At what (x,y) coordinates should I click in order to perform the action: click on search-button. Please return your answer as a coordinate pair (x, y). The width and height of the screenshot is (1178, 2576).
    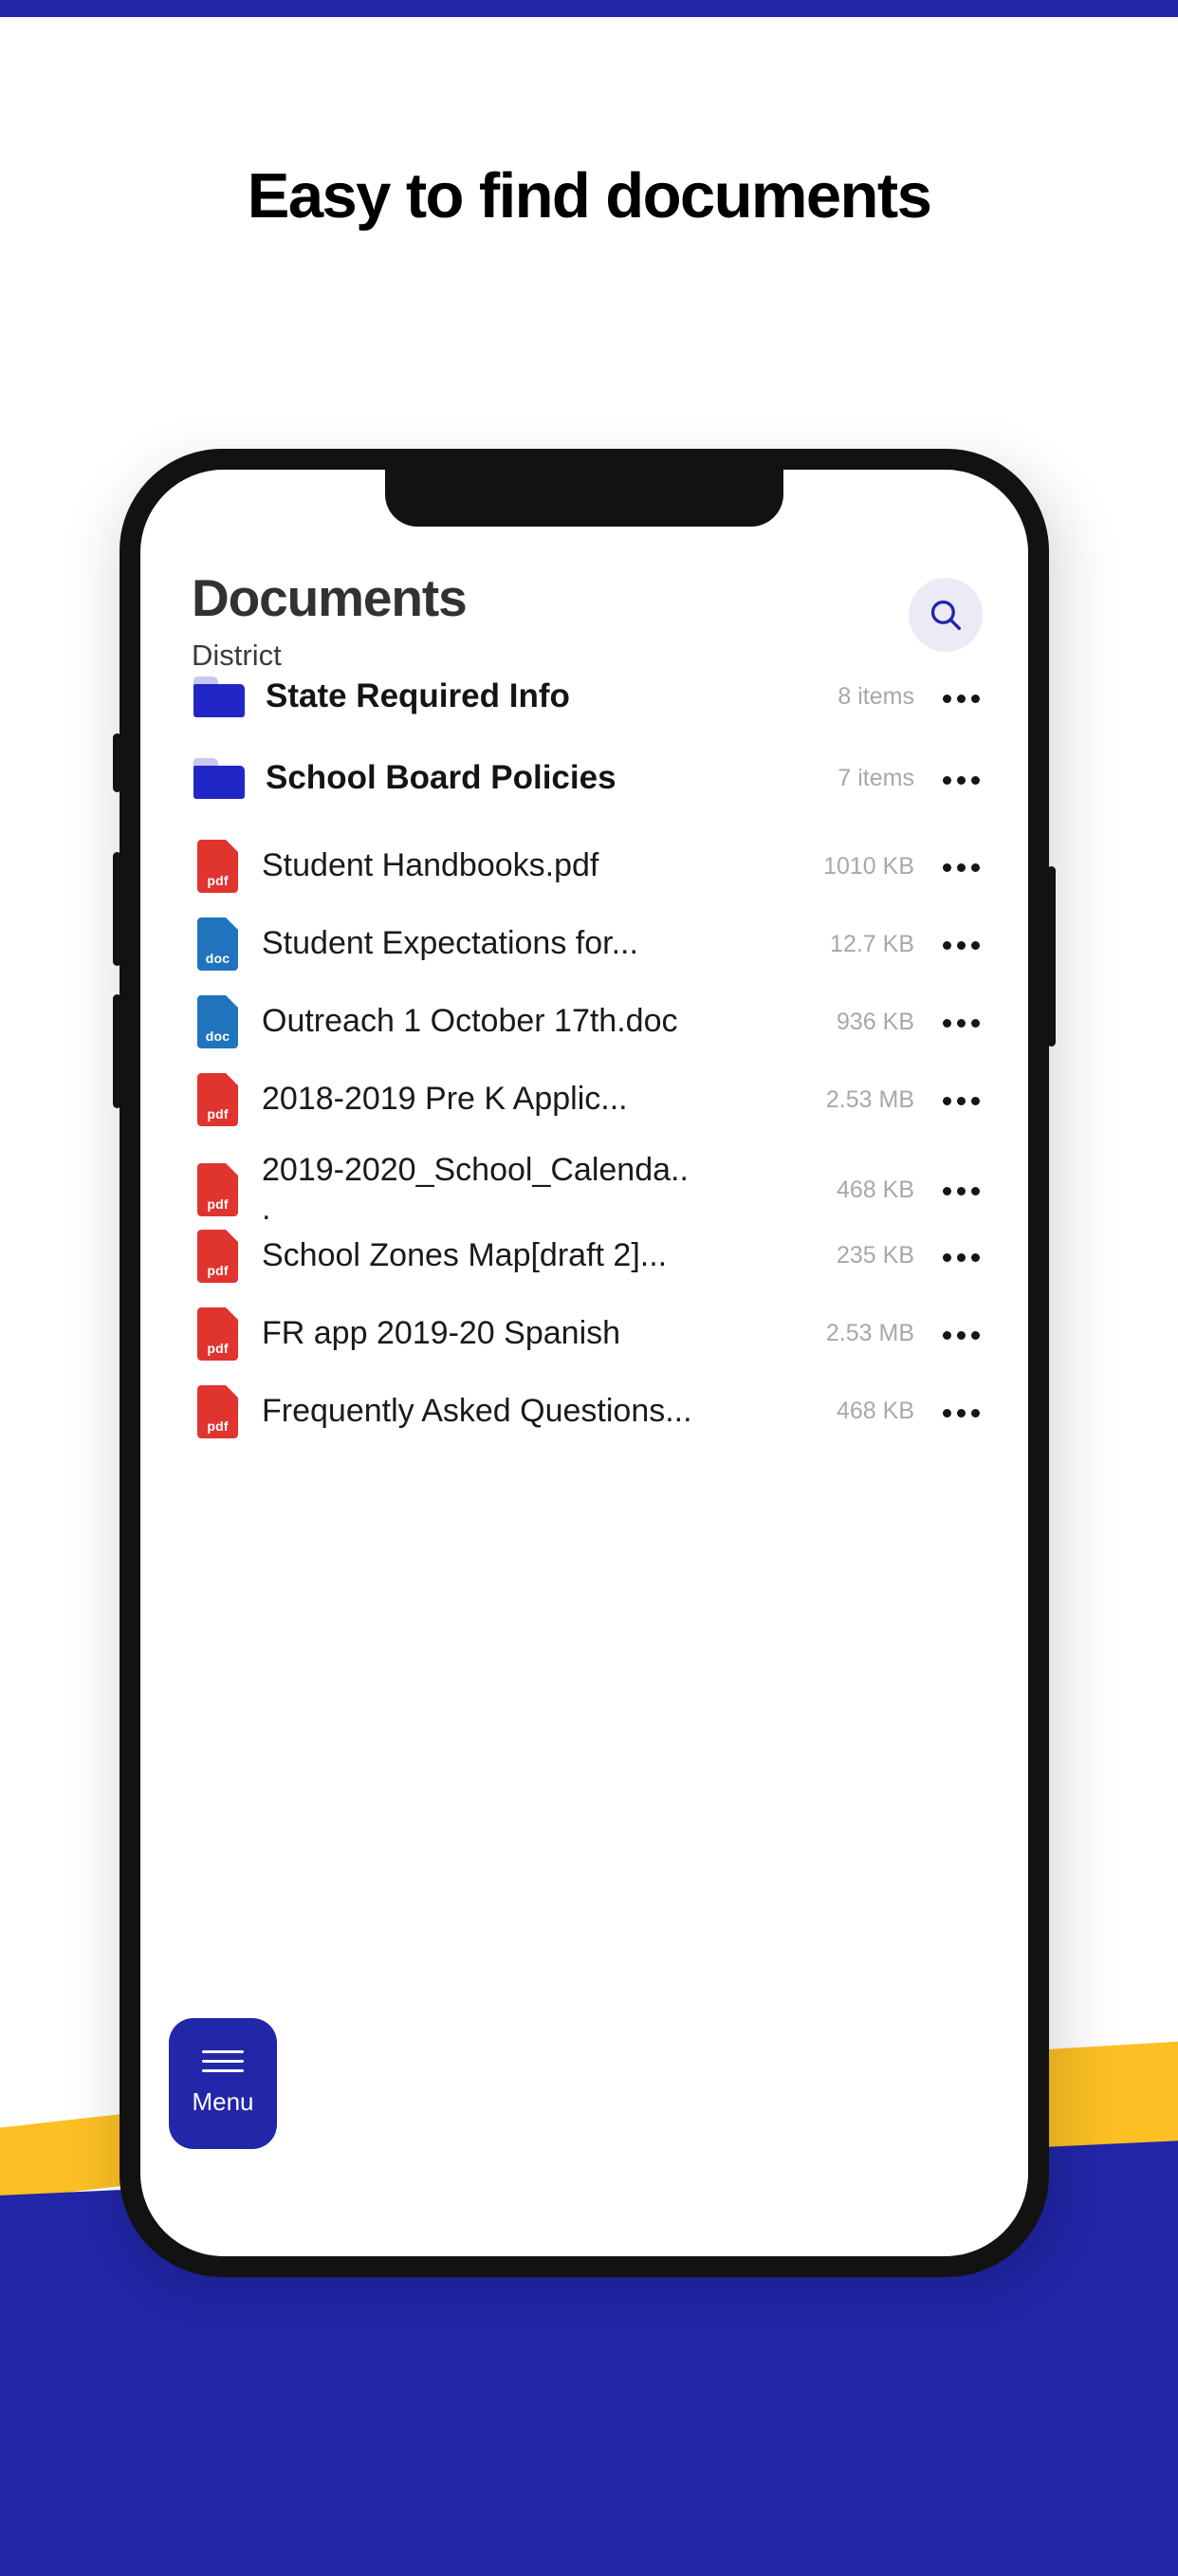
    Looking at the image, I should click on (946, 615).